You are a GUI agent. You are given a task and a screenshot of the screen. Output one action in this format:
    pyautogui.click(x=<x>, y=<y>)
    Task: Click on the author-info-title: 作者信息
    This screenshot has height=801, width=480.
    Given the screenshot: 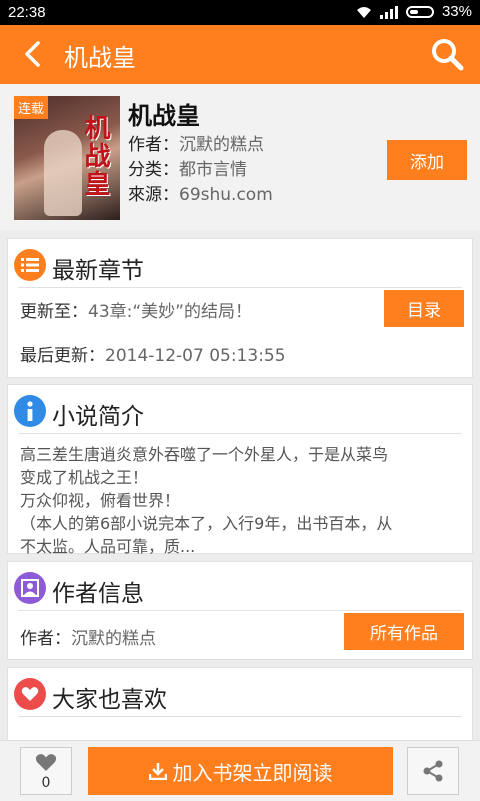 What is the action you would take?
    pyautogui.click(x=98, y=594)
    